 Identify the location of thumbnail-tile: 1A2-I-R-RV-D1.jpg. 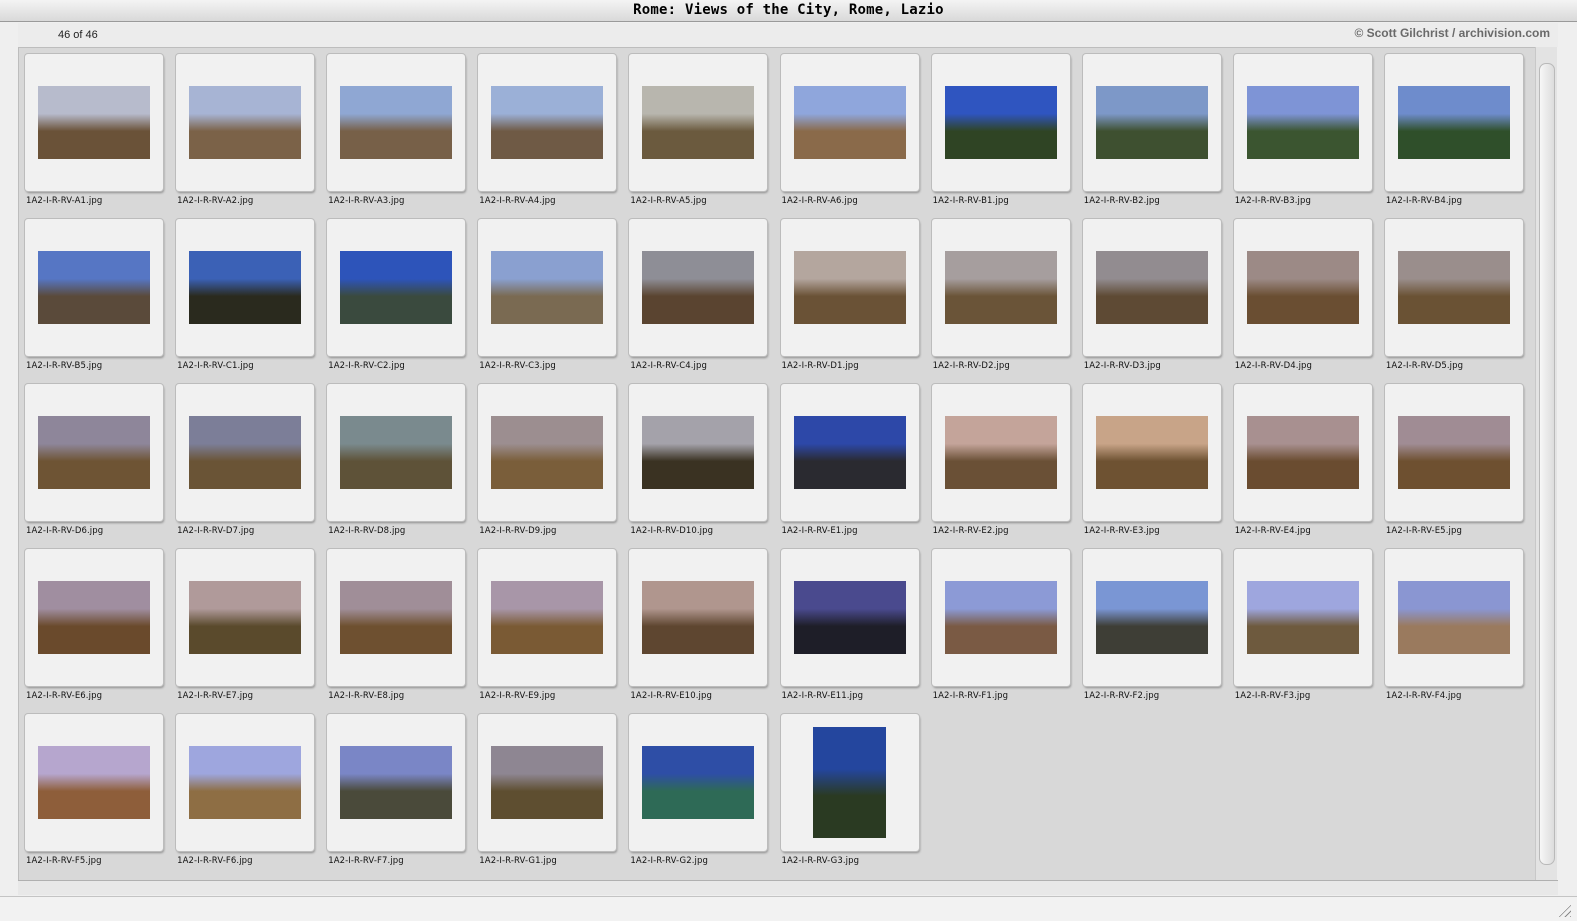
(850, 299).